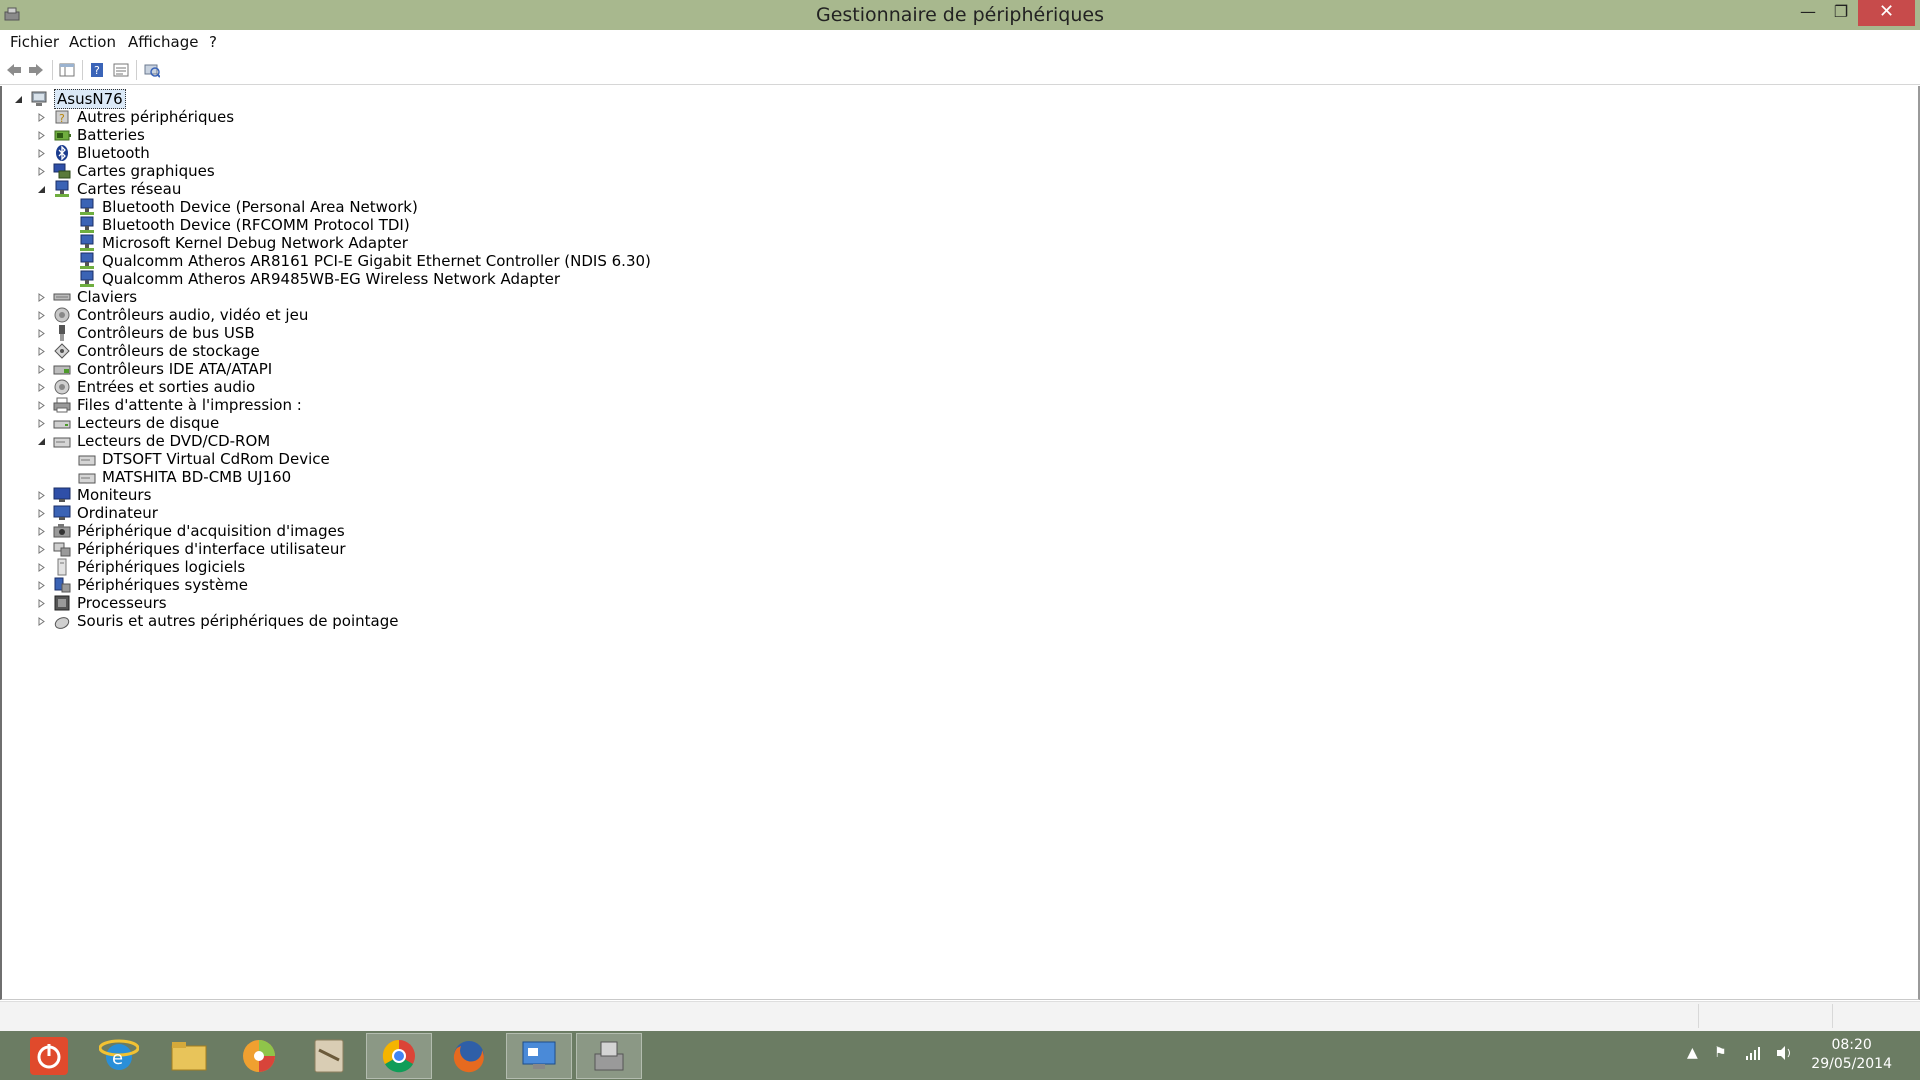  I want to click on dvd-drive-icon, so click(62, 441).